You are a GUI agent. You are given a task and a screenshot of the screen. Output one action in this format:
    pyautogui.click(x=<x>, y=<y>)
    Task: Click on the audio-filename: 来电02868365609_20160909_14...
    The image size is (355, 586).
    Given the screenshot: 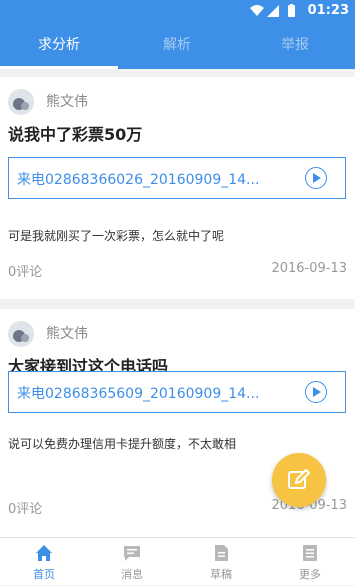 What is the action you would take?
    pyautogui.click(x=138, y=394)
    